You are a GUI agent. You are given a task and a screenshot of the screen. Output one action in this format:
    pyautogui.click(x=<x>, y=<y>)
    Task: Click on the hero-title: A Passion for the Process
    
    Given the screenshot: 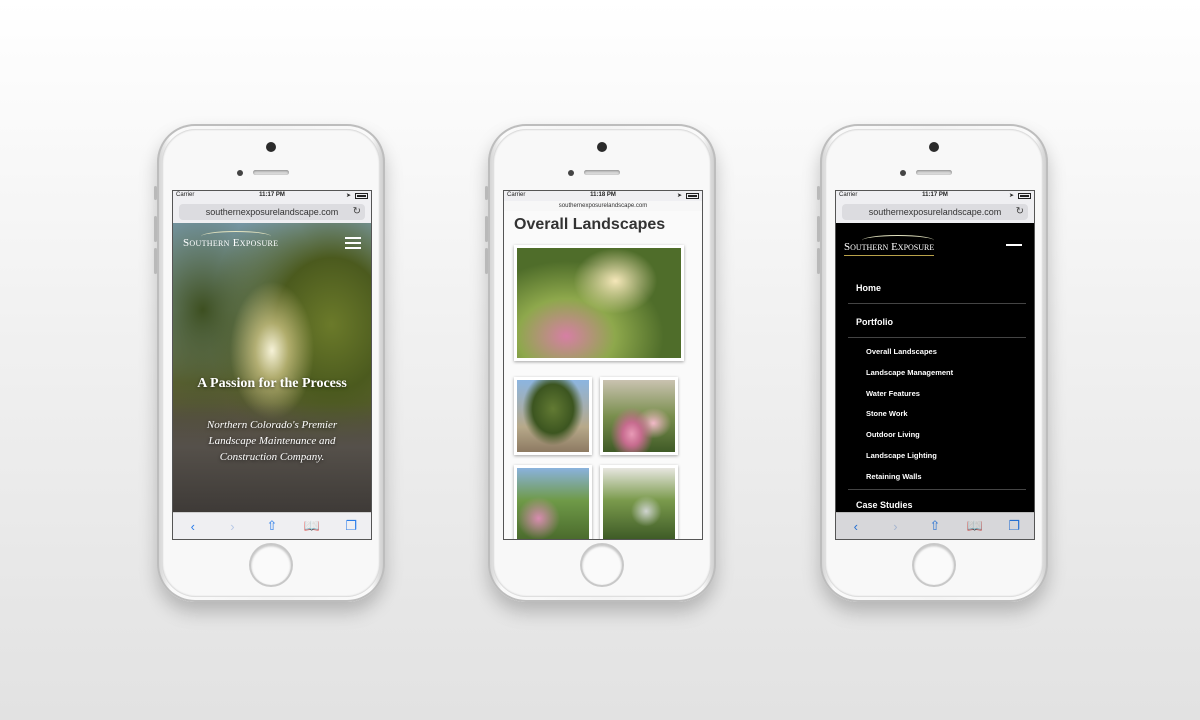 What is the action you would take?
    pyautogui.click(x=272, y=383)
    